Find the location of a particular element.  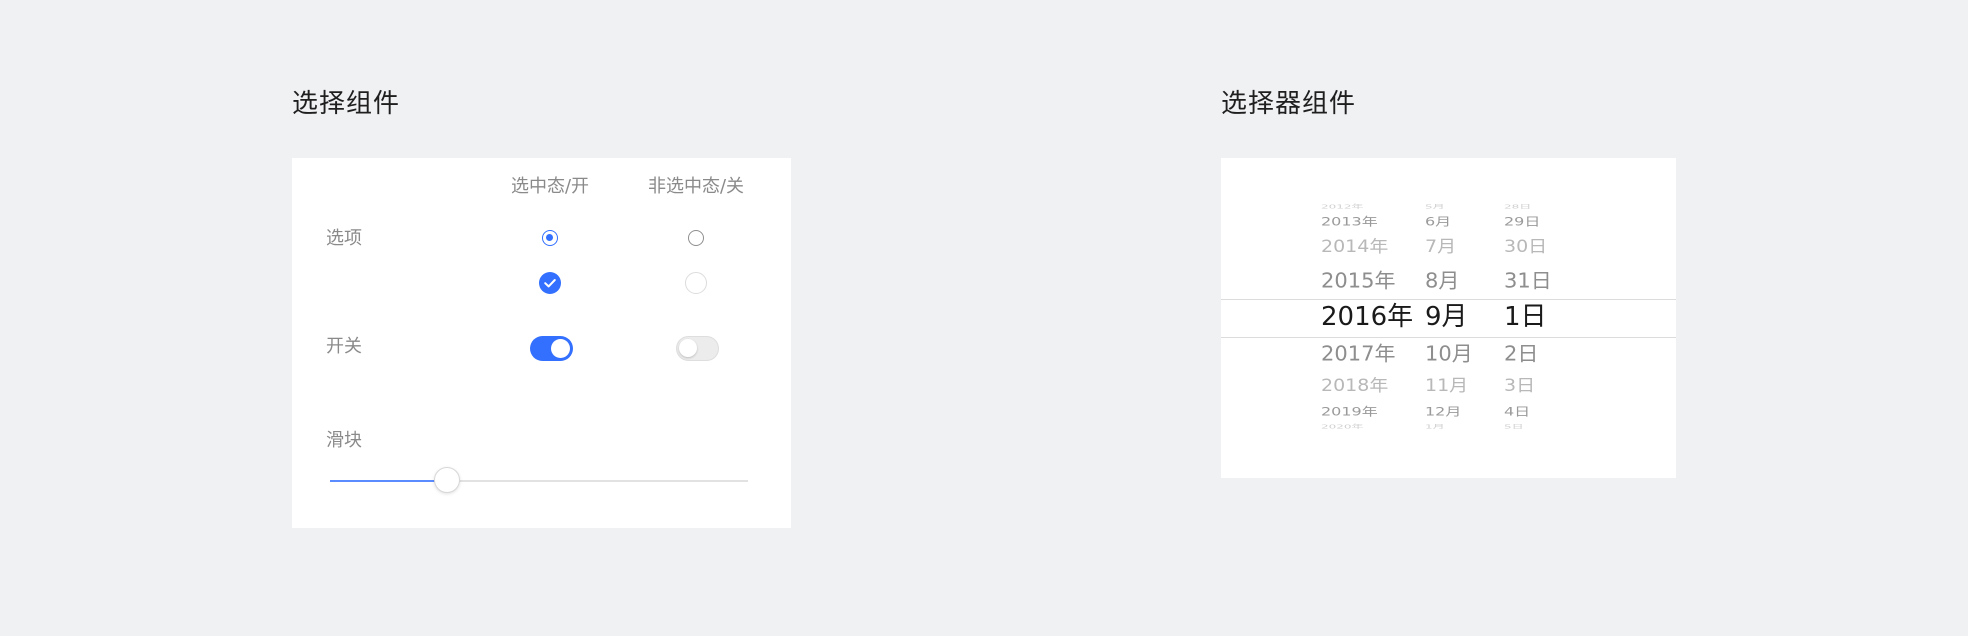

day-option: 5日 is located at coordinates (1514, 426).